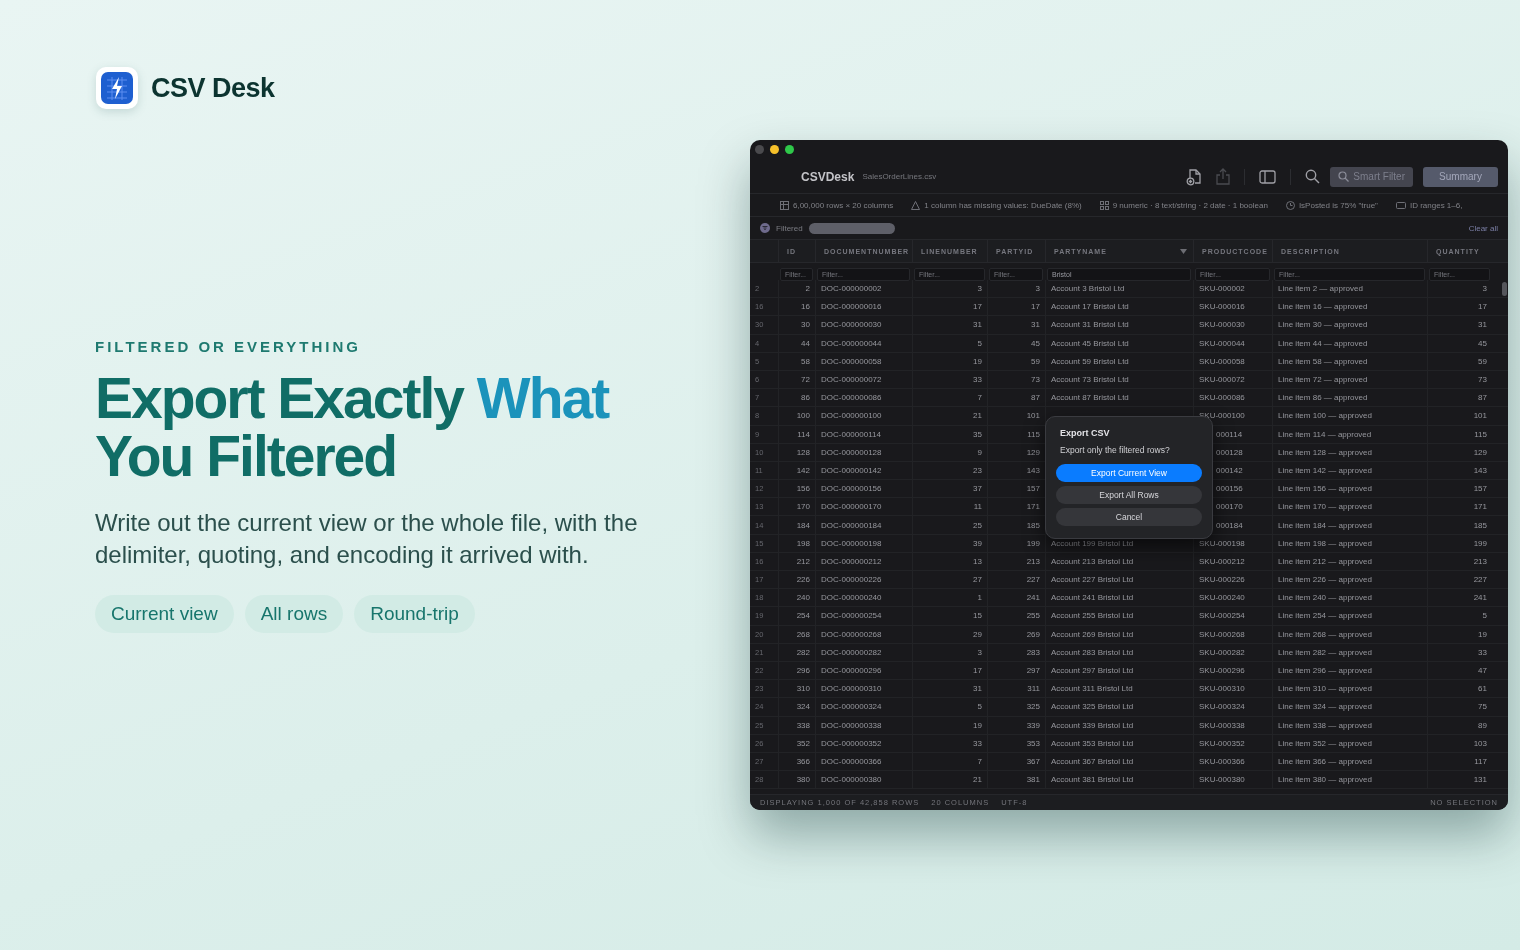 Image resolution: width=1520 pixels, height=950 pixels. What do you see at coordinates (851, 325) in the screenshot?
I see `table-cell: DOC-000000030` at bounding box center [851, 325].